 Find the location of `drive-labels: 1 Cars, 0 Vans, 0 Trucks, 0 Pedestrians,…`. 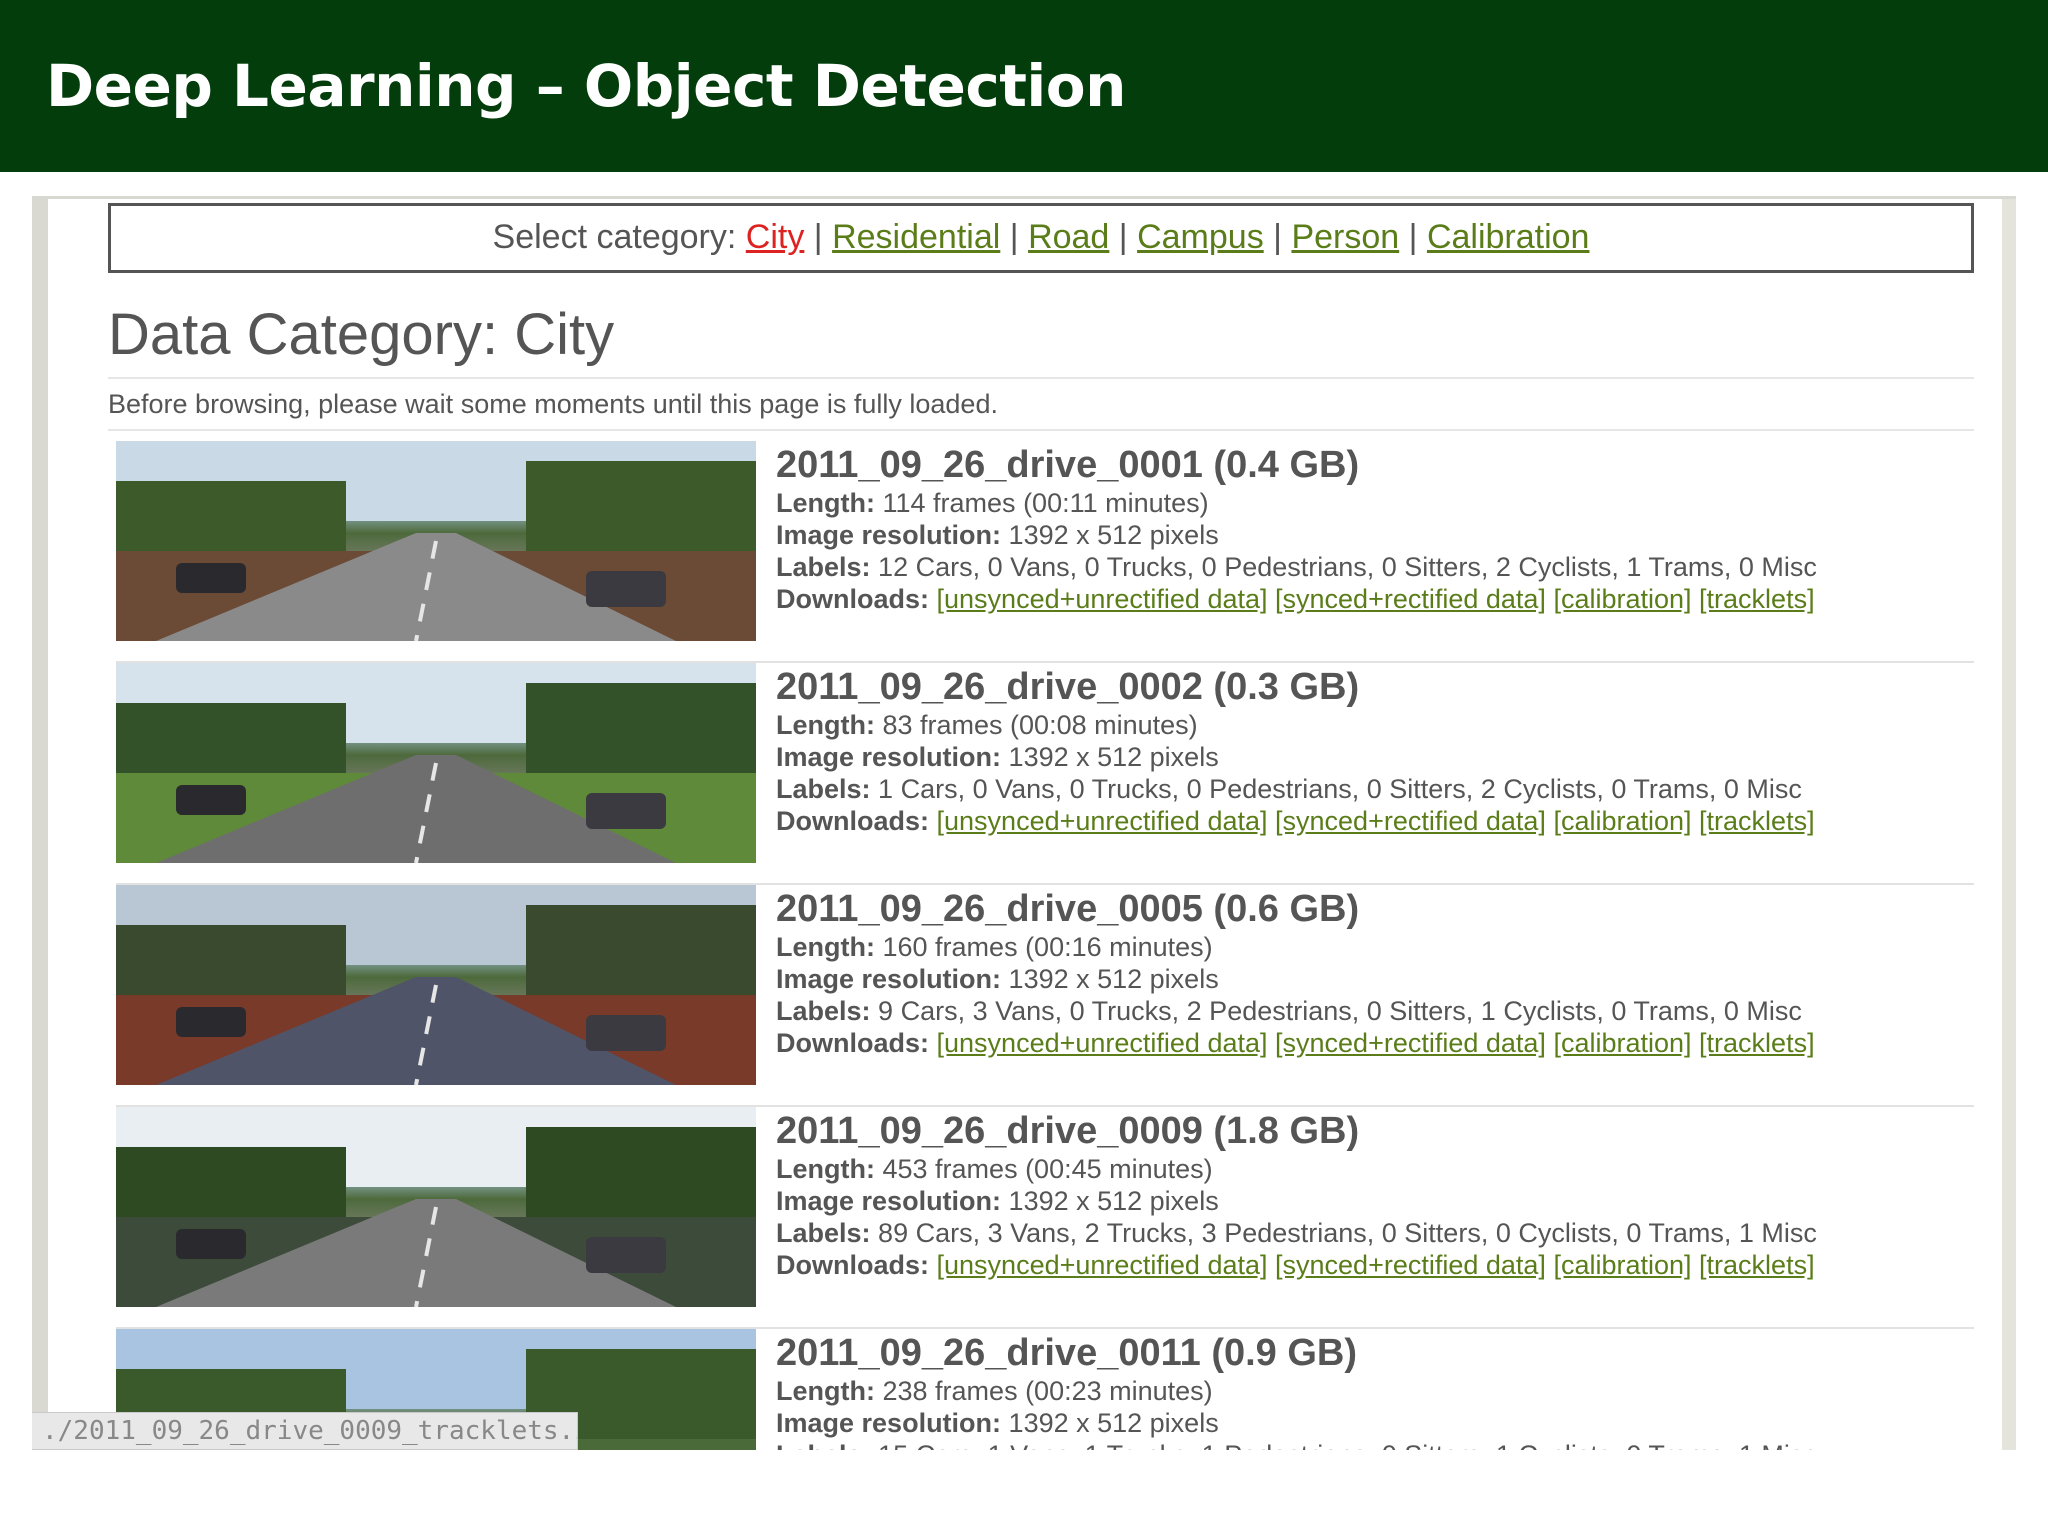

drive-labels: 1 Cars, 0 Vans, 0 Trucks, 0 Pedestrians,… is located at coordinates (1340, 789).